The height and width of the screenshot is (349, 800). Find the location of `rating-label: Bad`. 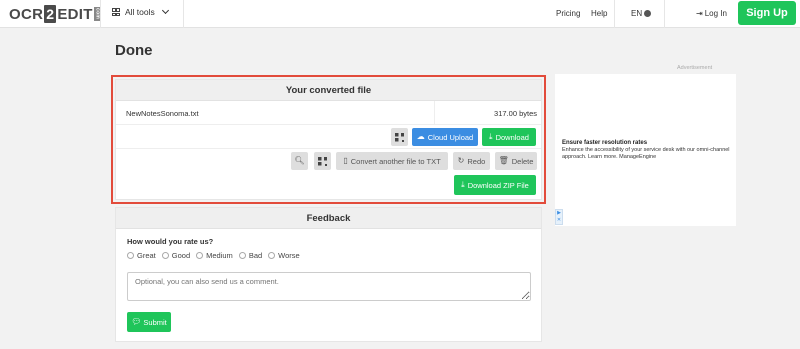

rating-label: Bad is located at coordinates (255, 255).